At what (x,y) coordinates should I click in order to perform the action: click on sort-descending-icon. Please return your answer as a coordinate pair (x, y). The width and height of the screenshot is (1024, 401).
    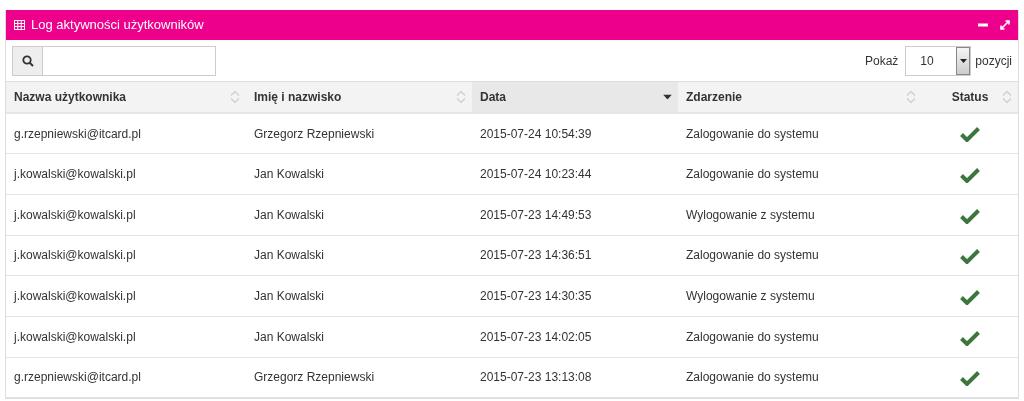
    Looking at the image, I should click on (667, 97).